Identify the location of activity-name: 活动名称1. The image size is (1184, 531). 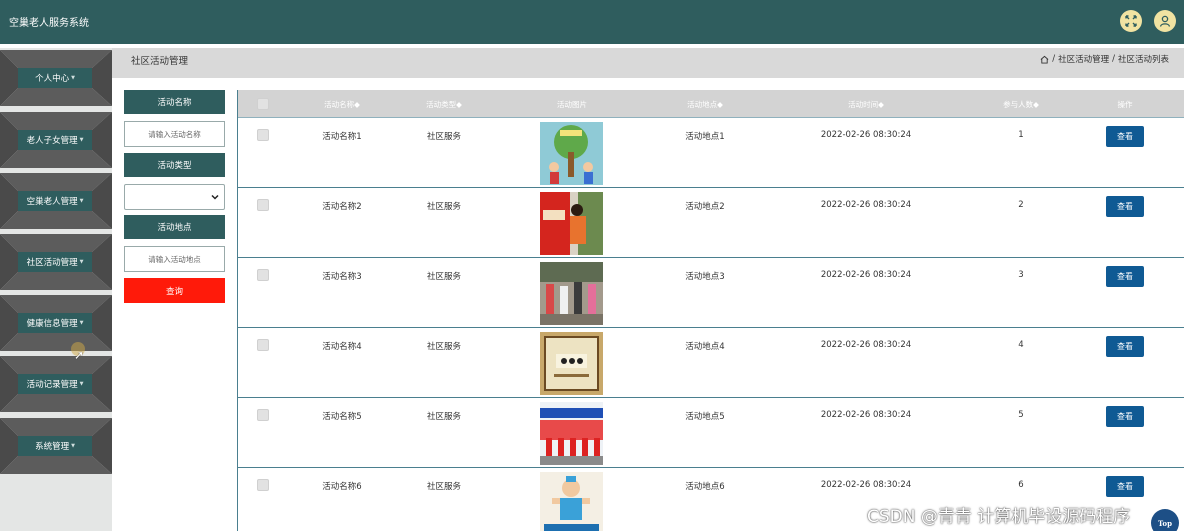
(342, 137).